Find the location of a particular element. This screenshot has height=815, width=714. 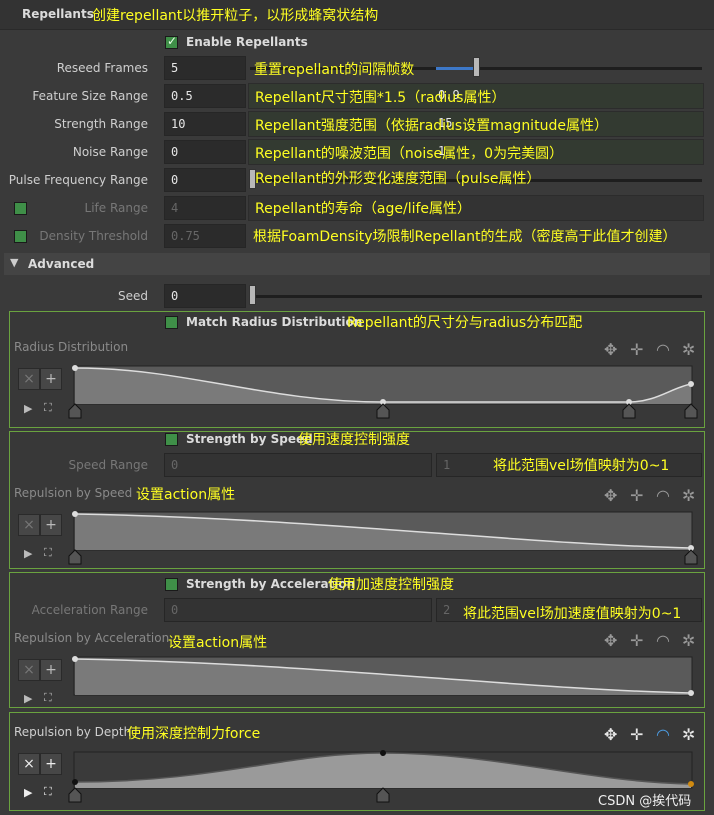

reseed-frames-annotation: 重置repellant的间隔帧数 is located at coordinates (334, 70).